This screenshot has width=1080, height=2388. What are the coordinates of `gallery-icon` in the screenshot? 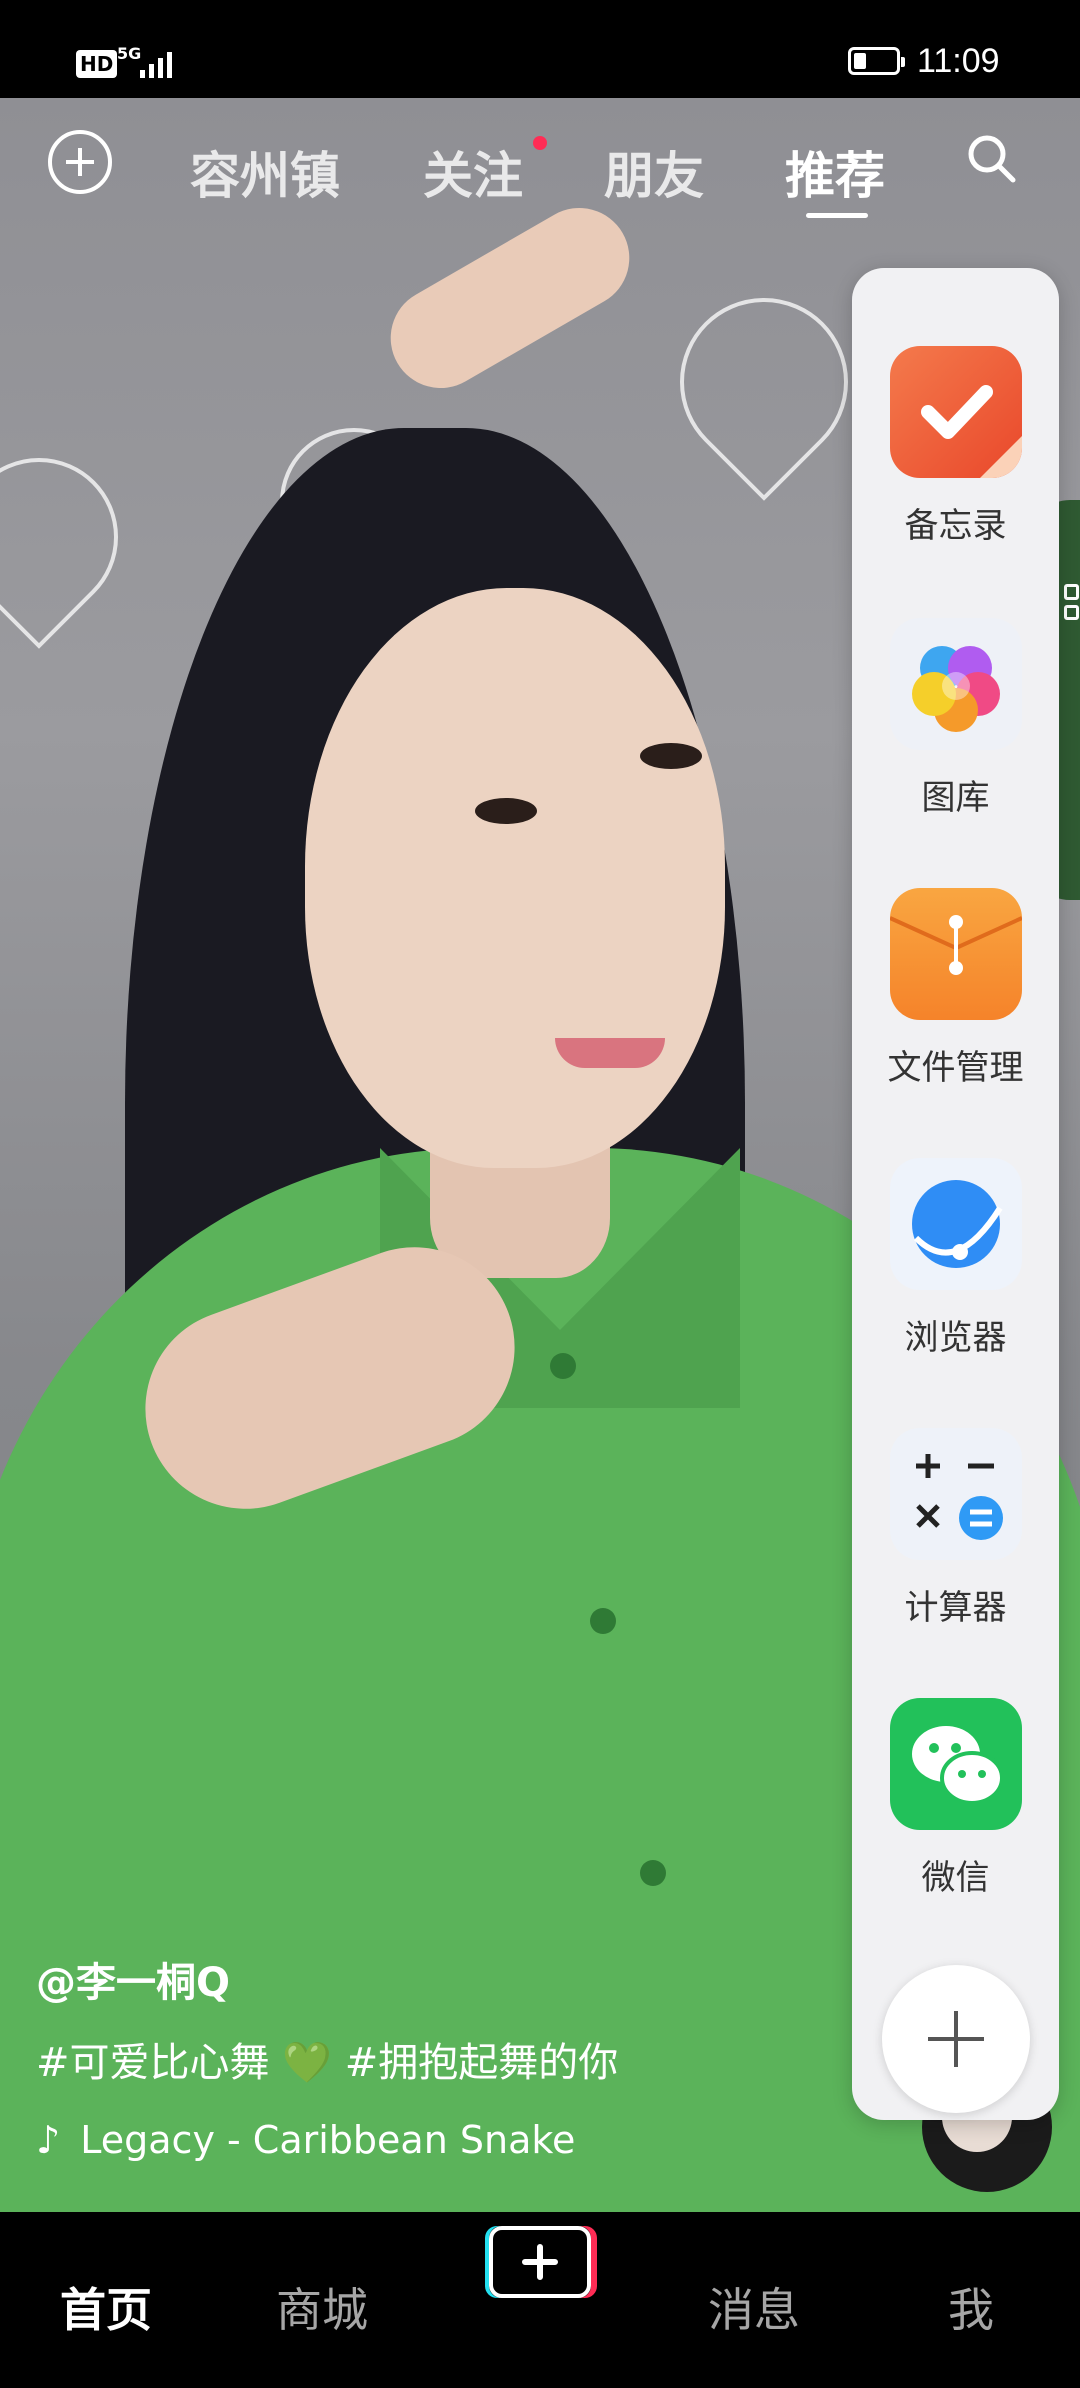 It's located at (955, 684).